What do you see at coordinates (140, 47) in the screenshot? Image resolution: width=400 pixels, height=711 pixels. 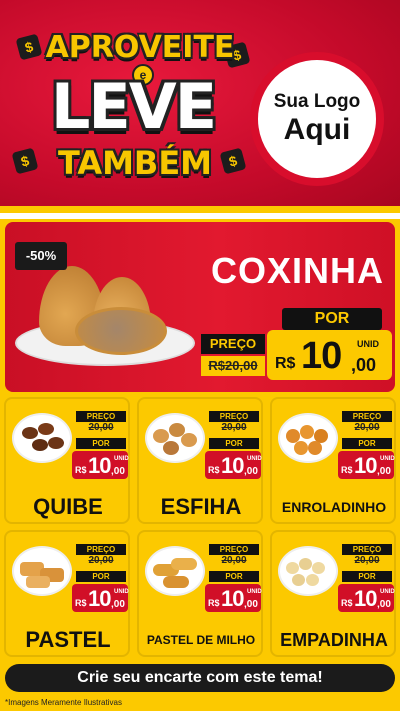 I see `headline-word-aproveite: APROVEITE` at bounding box center [140, 47].